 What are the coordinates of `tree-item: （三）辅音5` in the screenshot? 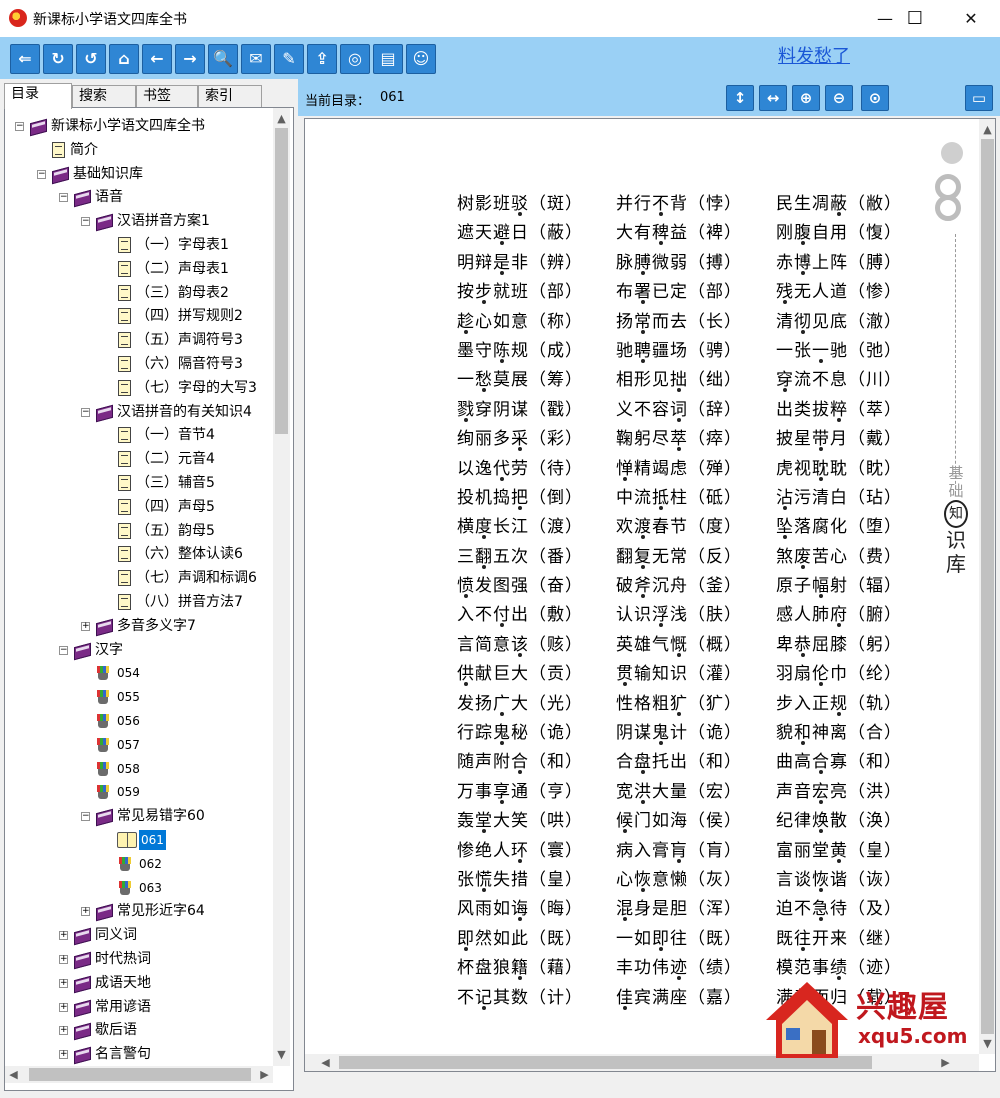 It's located at (138, 483).